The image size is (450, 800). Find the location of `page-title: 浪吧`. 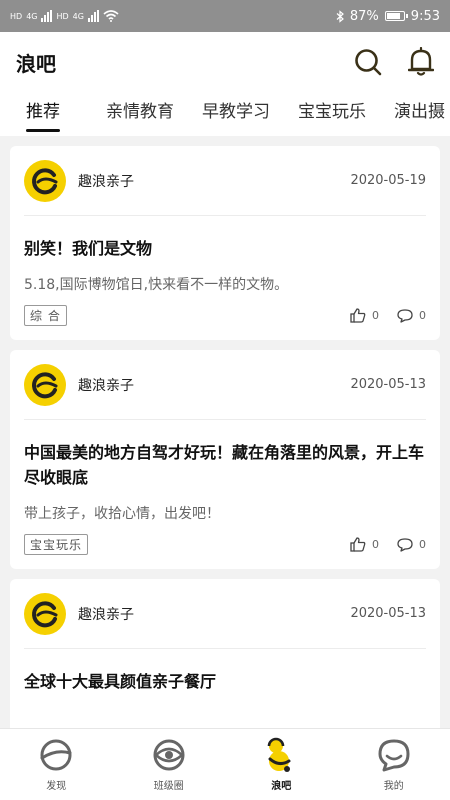

page-title: 浪吧 is located at coordinates (36, 63).